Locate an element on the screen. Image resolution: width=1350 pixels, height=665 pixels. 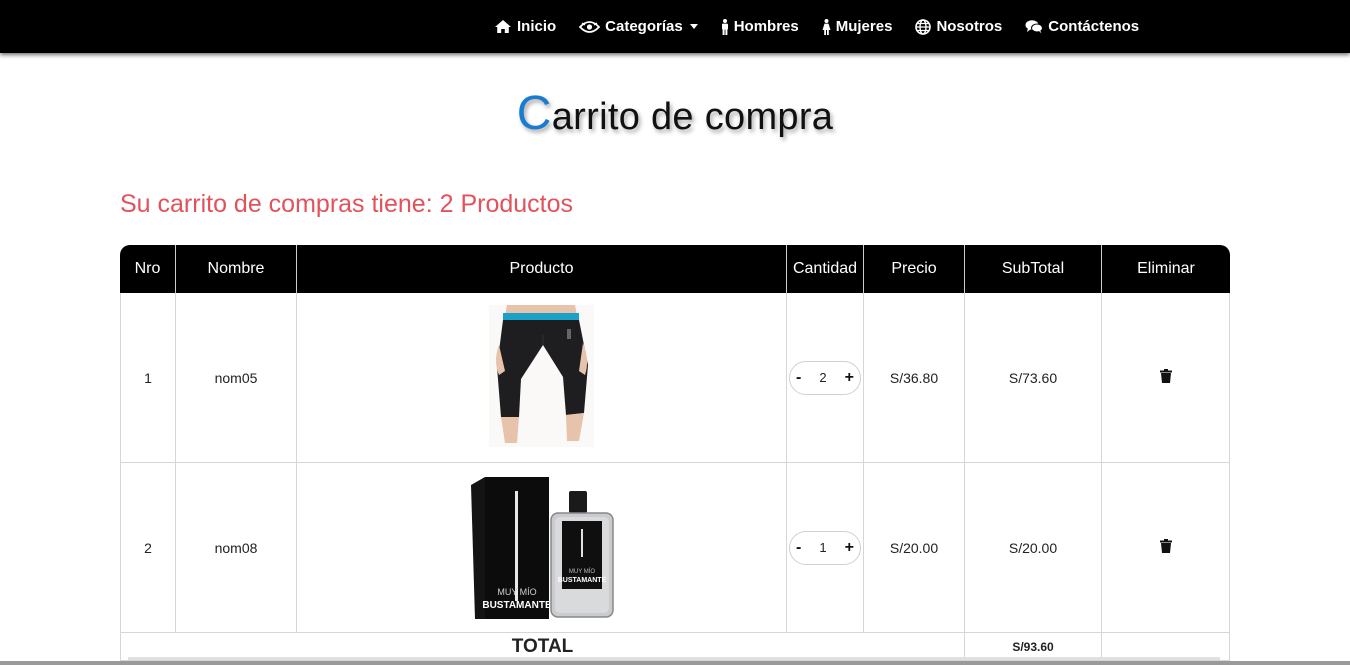
quantity-stepper: - 2 + is located at coordinates (825, 377).